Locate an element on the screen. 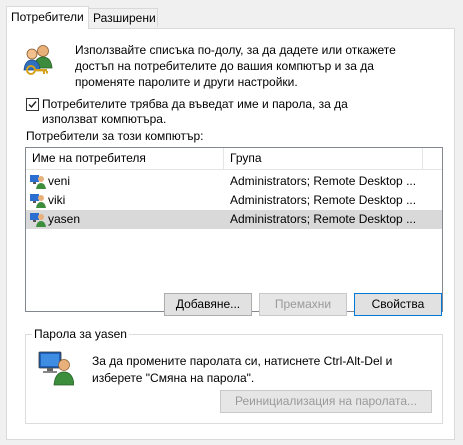 This screenshot has height=445, width=463. user-icon is located at coordinates (38, 222).